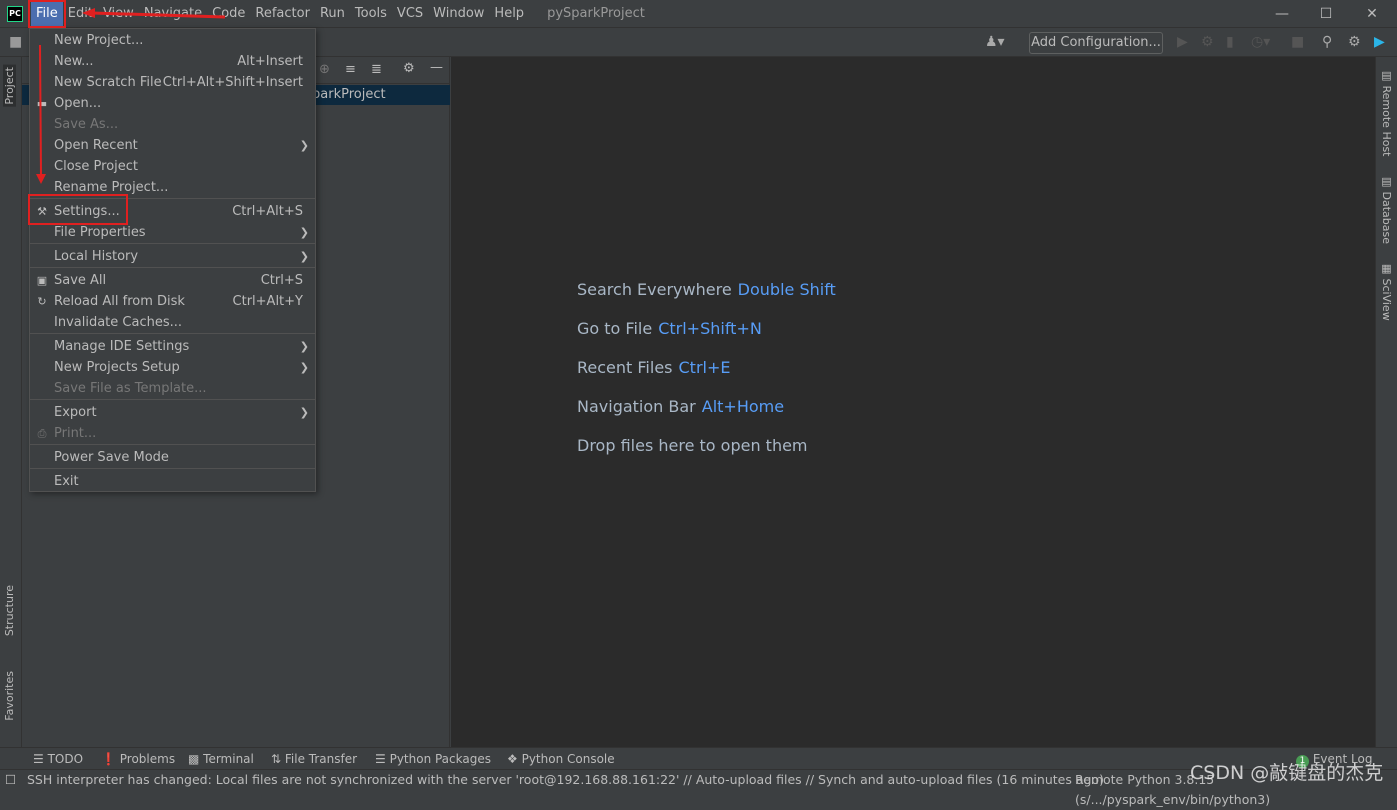 The image size is (1397, 810). What do you see at coordinates (127, 112) in the screenshot?
I see `annotation-overlay` at bounding box center [127, 112].